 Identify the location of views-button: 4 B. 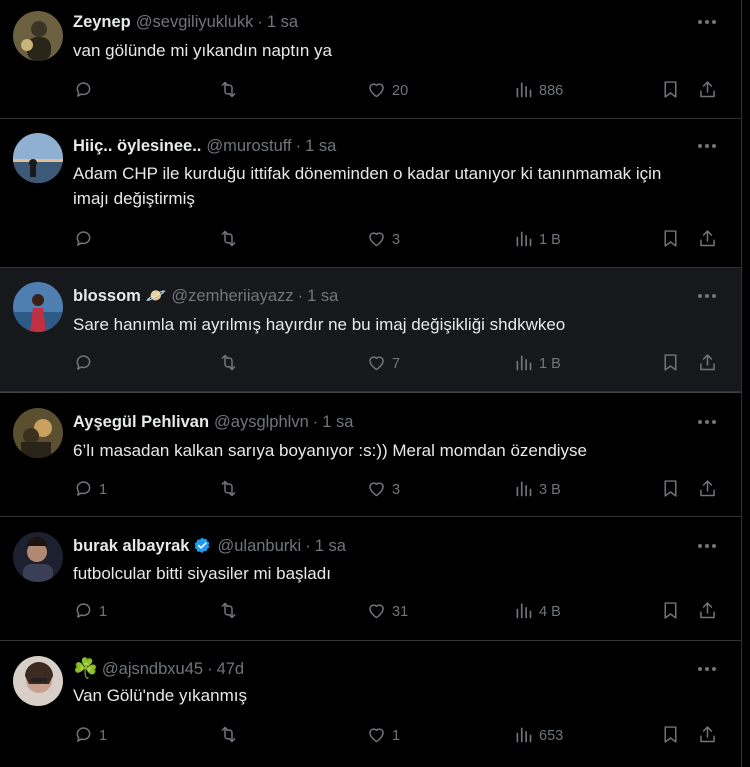
(537, 612).